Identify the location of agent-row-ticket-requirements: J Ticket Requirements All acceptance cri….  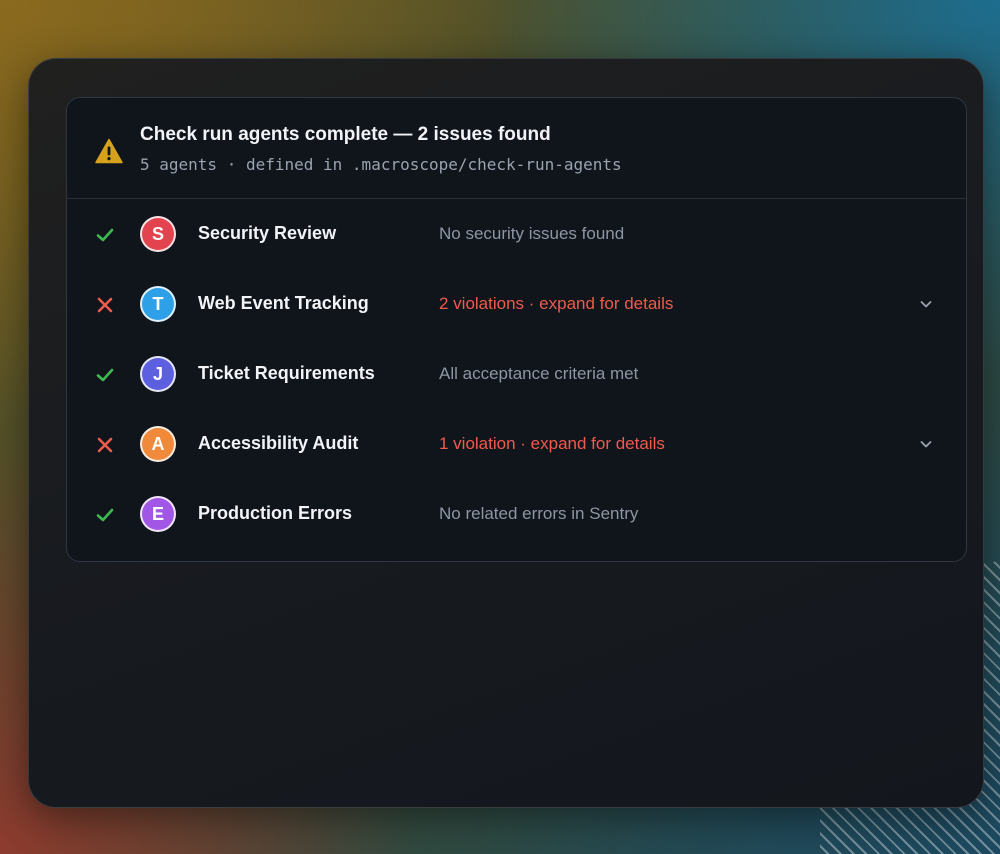
(516, 374).